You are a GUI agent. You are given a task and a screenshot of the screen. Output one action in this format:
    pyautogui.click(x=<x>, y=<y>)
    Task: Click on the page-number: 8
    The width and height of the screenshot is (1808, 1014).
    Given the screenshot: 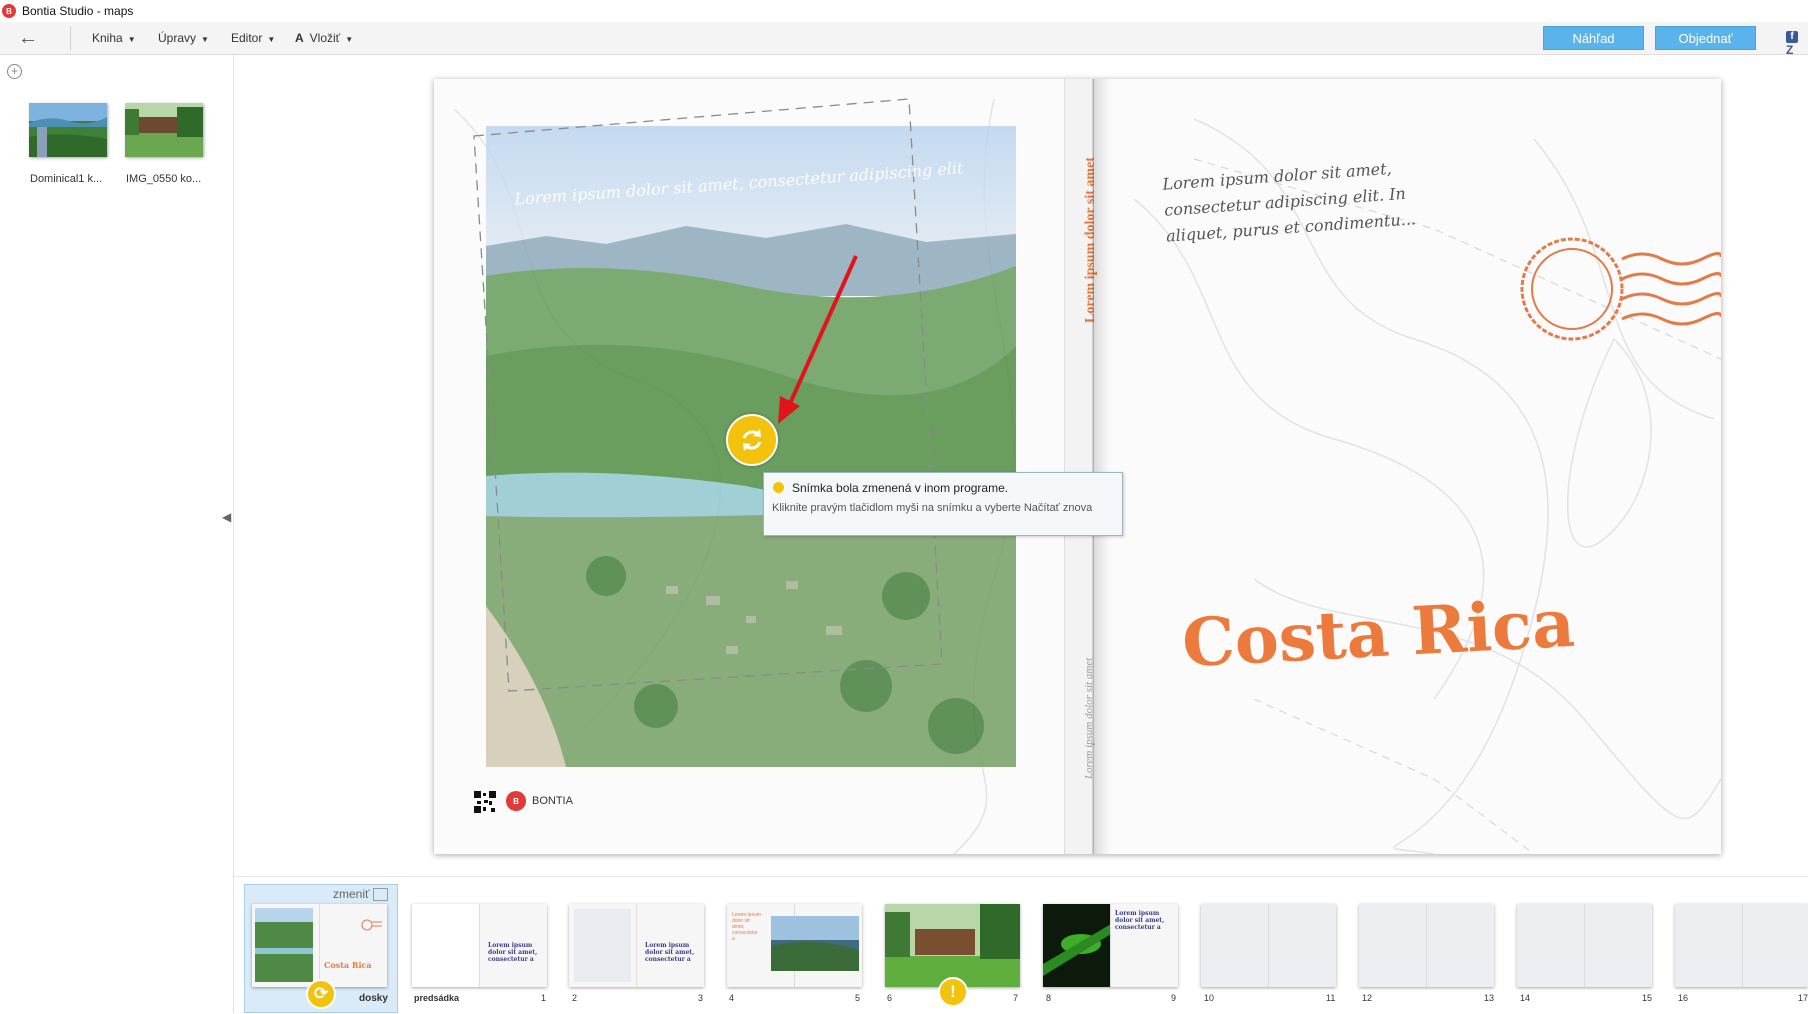 What is the action you would take?
    pyautogui.click(x=1049, y=998)
    